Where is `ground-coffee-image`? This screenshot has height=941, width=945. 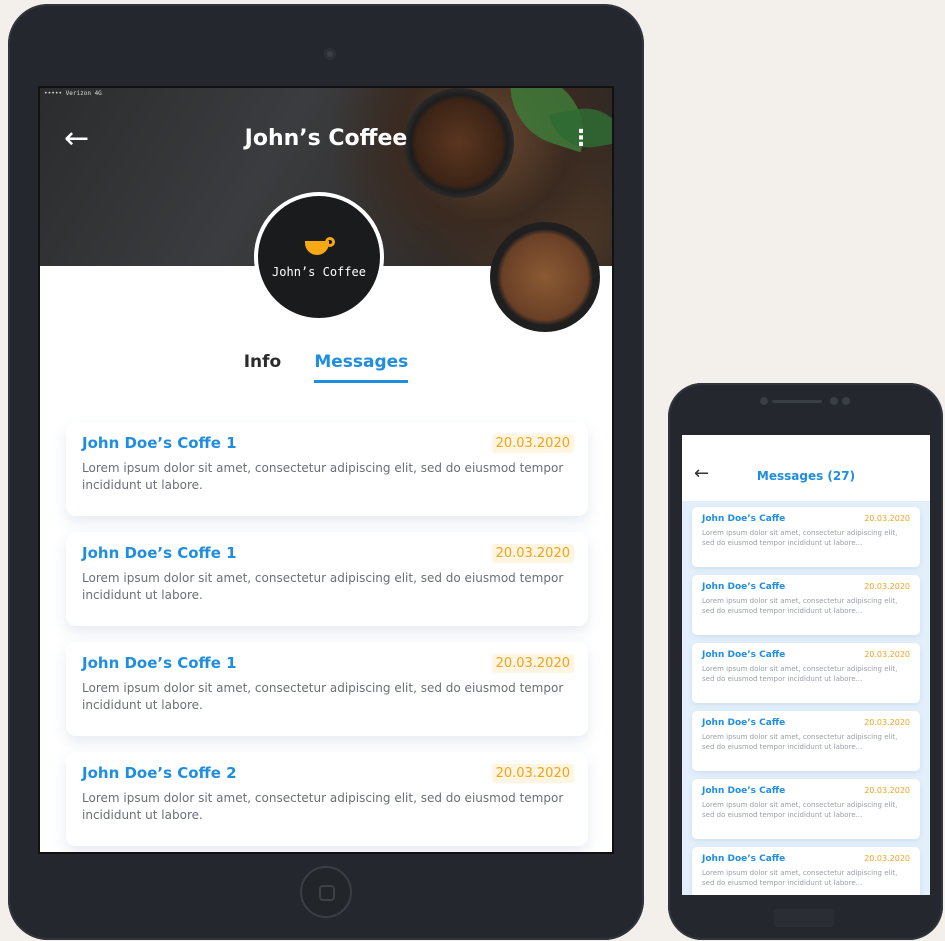
ground-coffee-image is located at coordinates (545, 277).